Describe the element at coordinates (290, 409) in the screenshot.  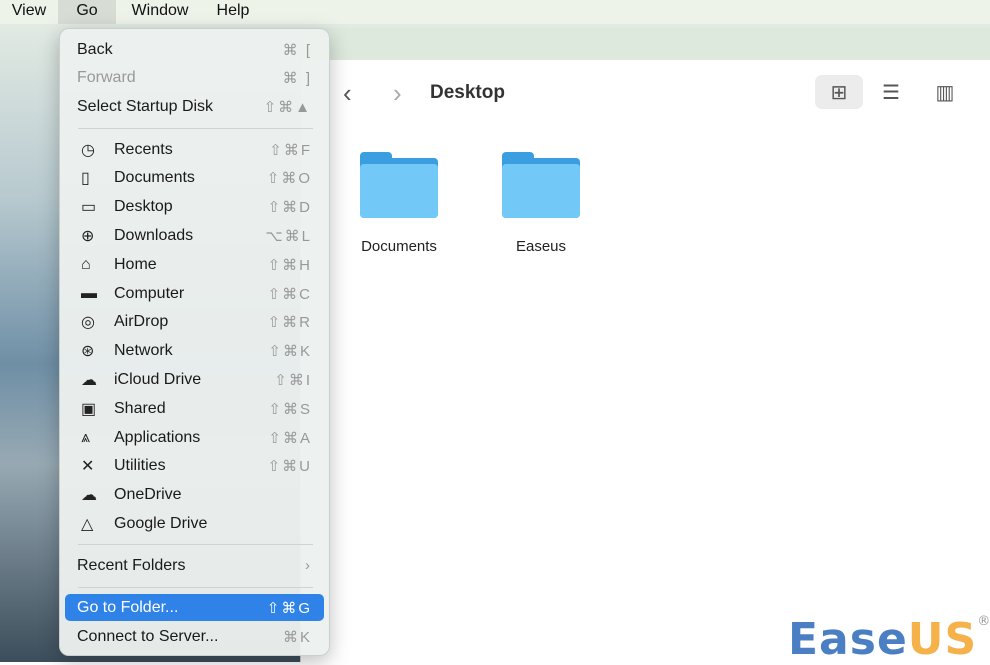
I see `shortcut: ⇧⌘S` at that location.